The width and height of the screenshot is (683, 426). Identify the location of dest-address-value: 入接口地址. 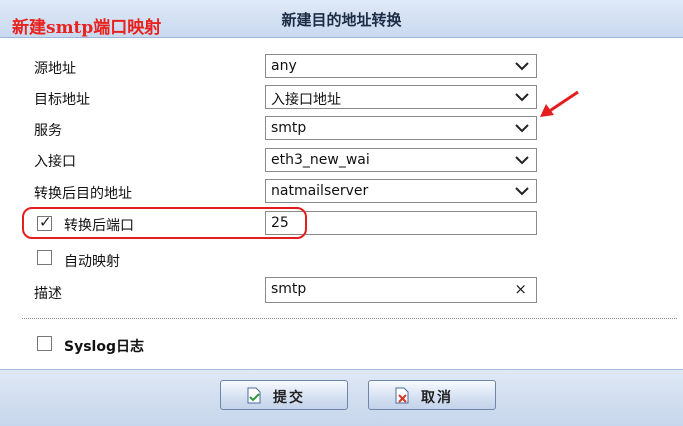
(306, 100).